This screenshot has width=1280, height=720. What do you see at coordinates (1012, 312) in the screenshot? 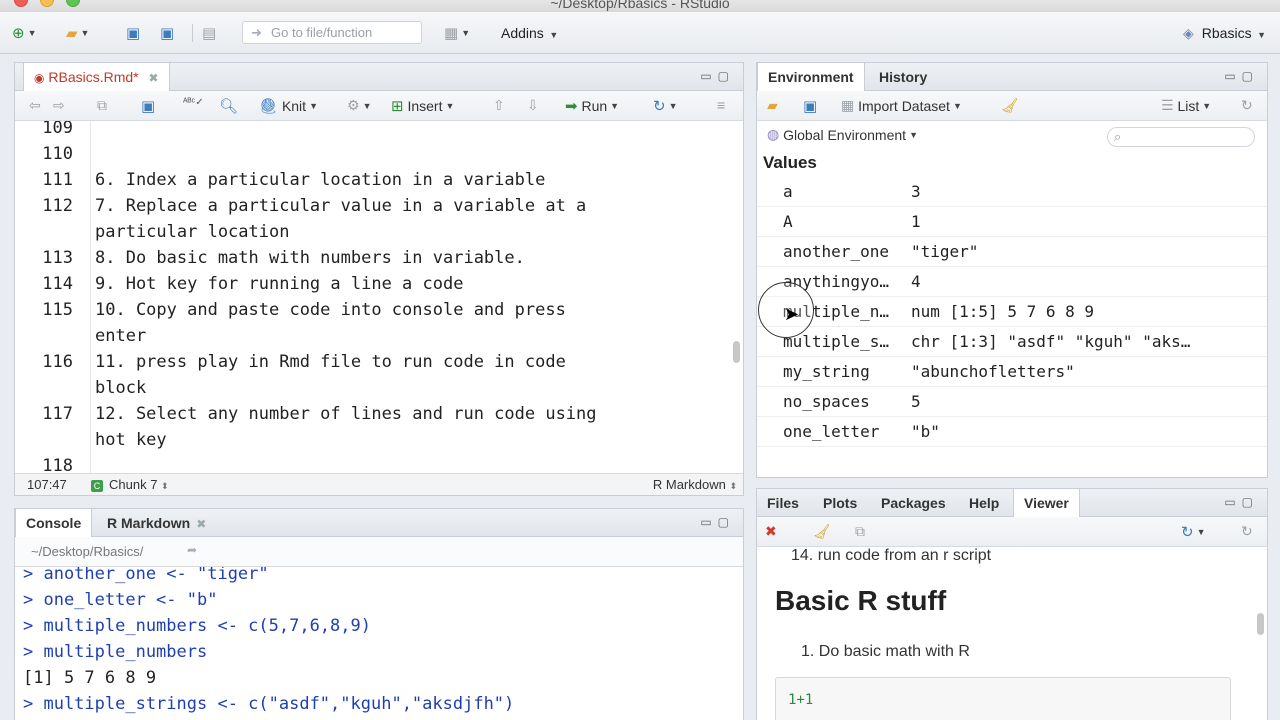
I see `env-row: multiple_n… num [1:5] 5 7 6 8 9` at bounding box center [1012, 312].